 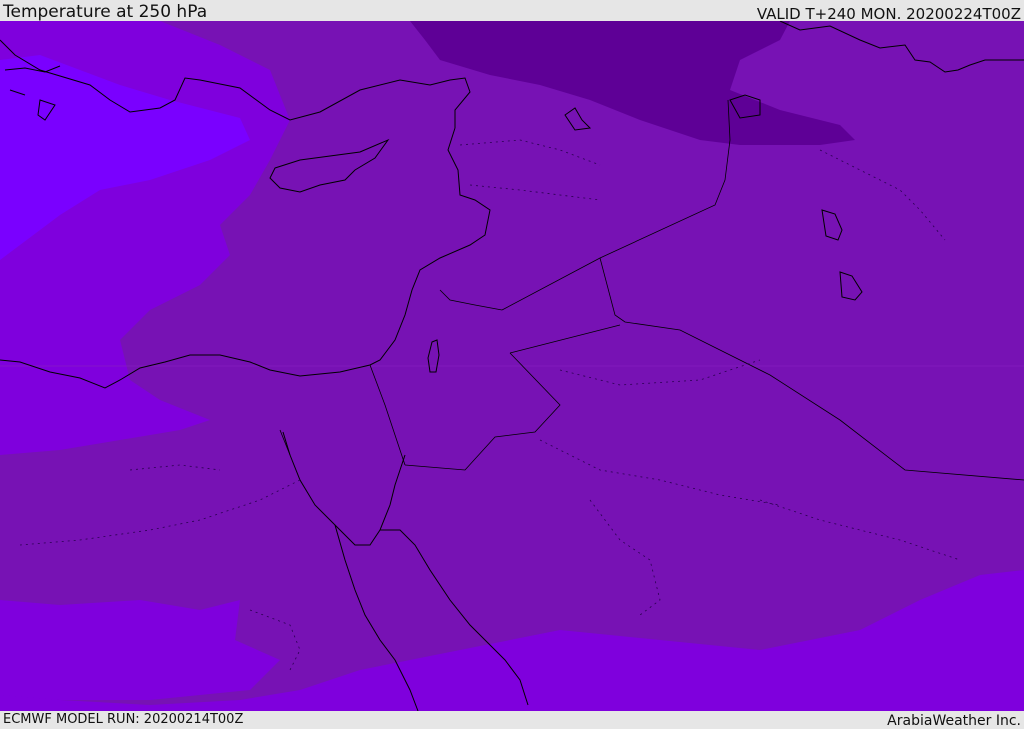 I want to click on map-title: Temperature at 250 hPa, so click(x=105, y=12).